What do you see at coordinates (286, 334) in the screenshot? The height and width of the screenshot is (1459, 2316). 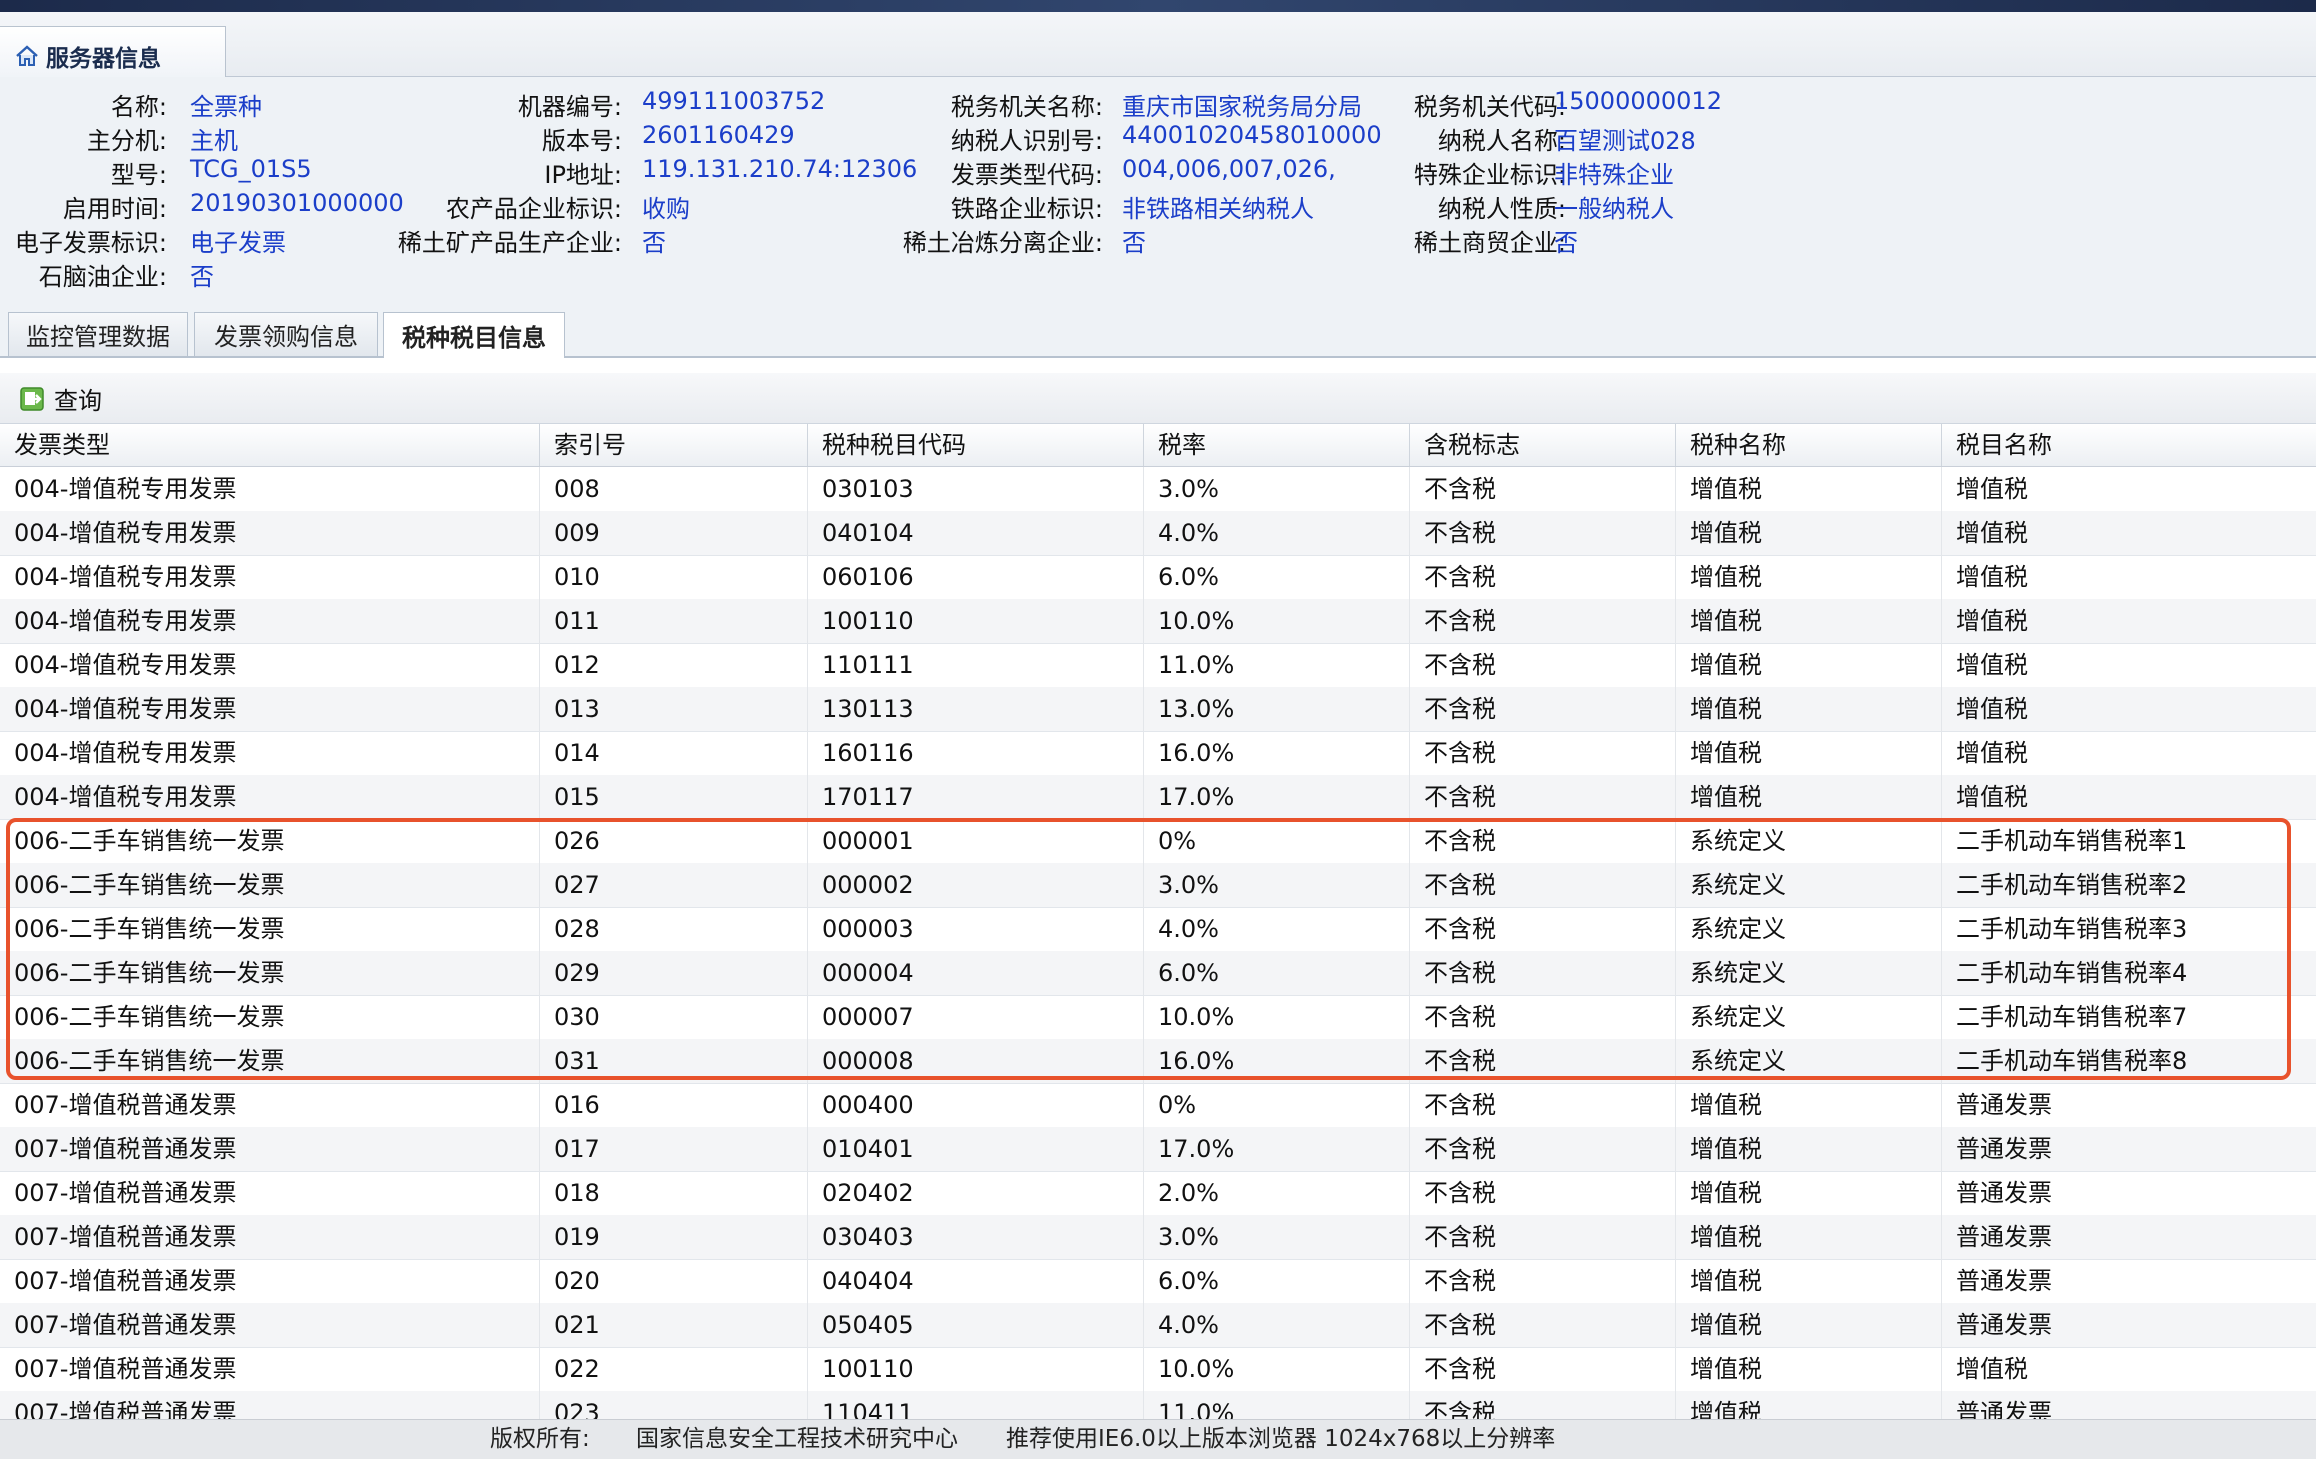 I see `tab-invoice-purchase: 发票领购信息` at bounding box center [286, 334].